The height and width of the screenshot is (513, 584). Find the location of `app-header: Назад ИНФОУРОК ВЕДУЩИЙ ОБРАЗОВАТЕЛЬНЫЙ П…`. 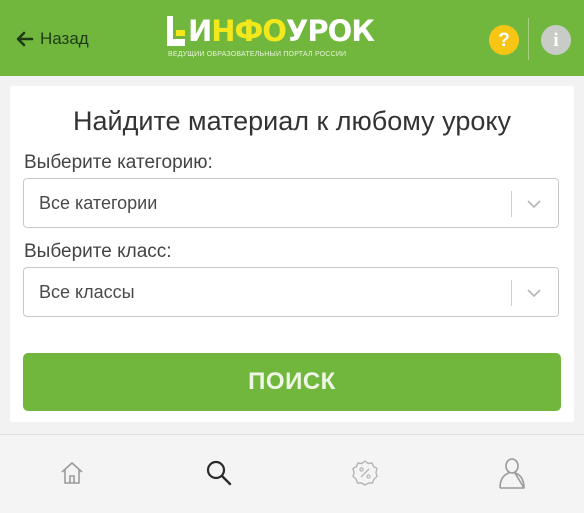

app-header: Назад ИНФОУРОК ВЕДУЩИЙ ОБРАЗОВАТЕЛЬНЫЙ П… is located at coordinates (292, 38).